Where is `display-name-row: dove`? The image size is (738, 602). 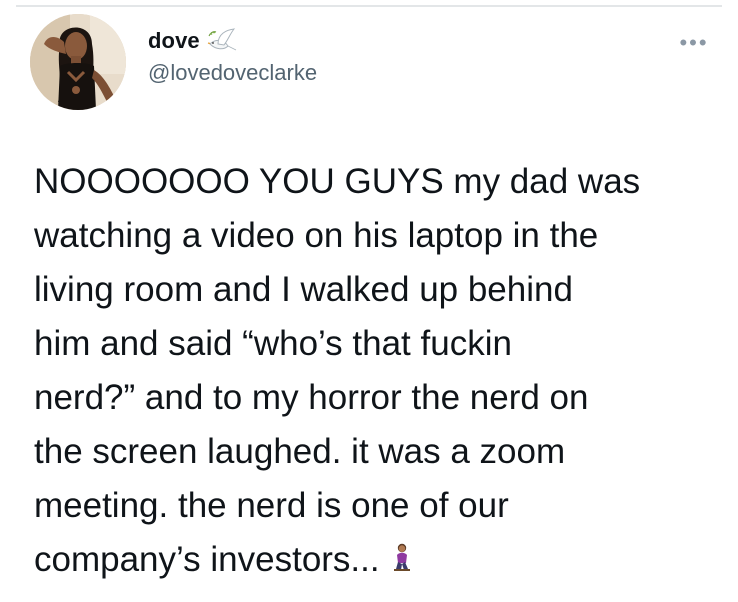
display-name-row: dove is located at coordinates (232, 41).